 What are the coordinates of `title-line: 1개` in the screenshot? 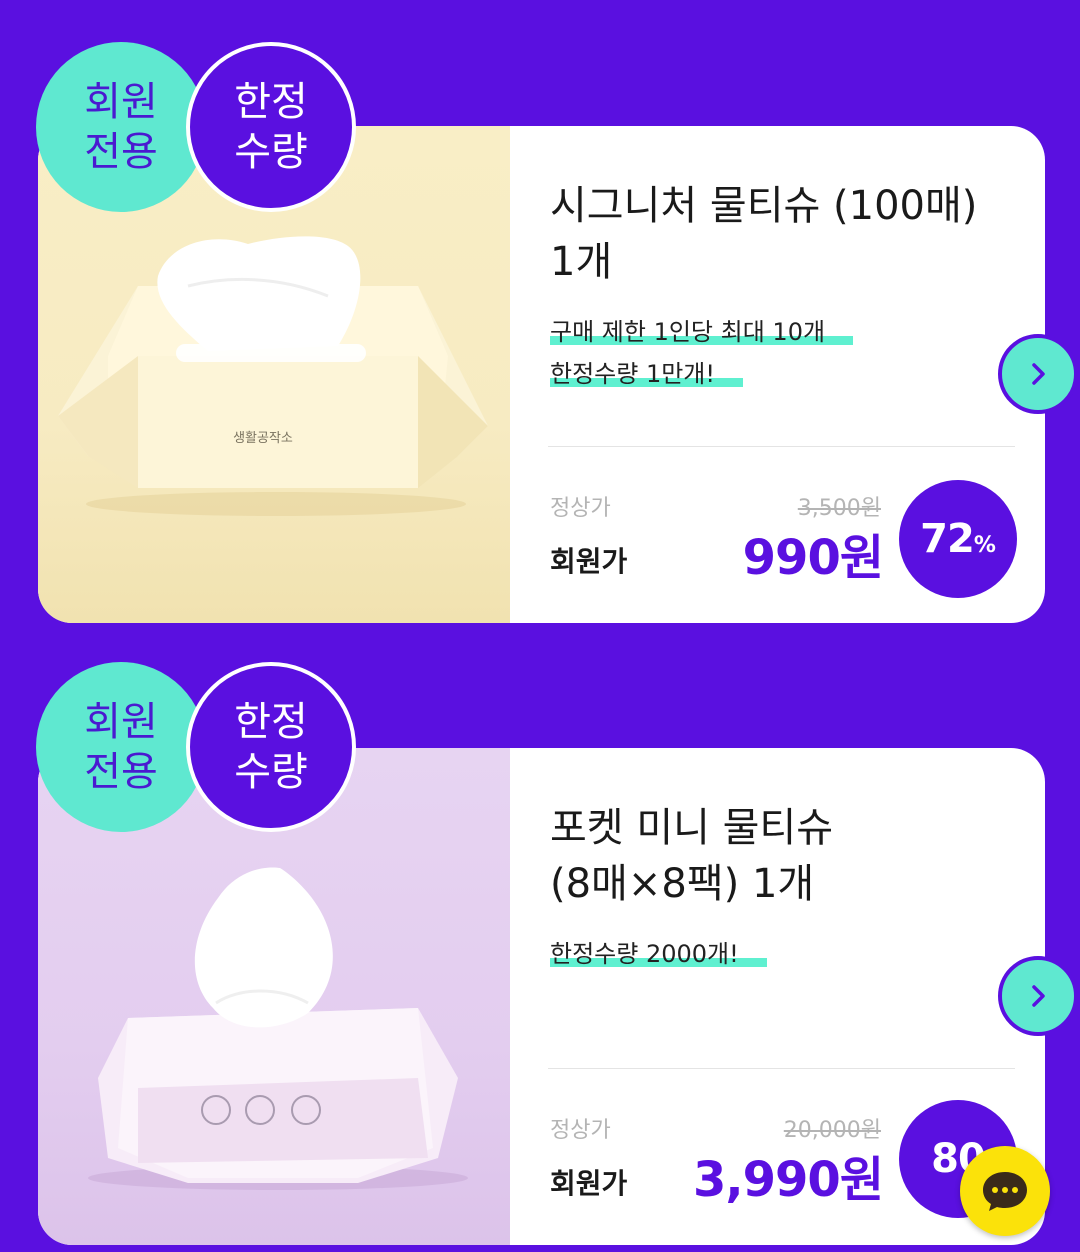 It's located at (581, 262).